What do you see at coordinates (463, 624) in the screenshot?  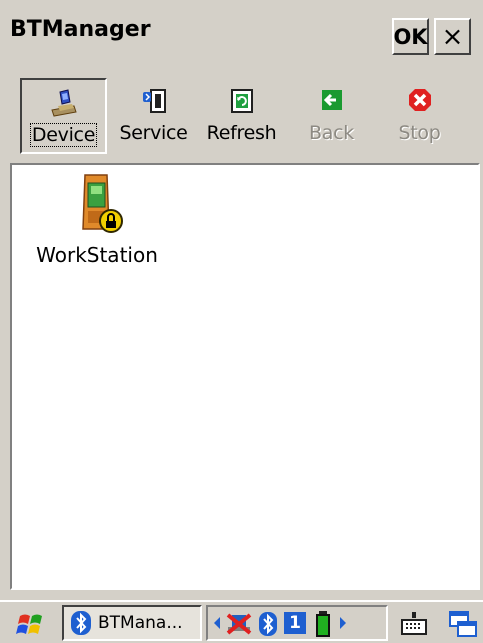 I see `show-desktop-icon` at bounding box center [463, 624].